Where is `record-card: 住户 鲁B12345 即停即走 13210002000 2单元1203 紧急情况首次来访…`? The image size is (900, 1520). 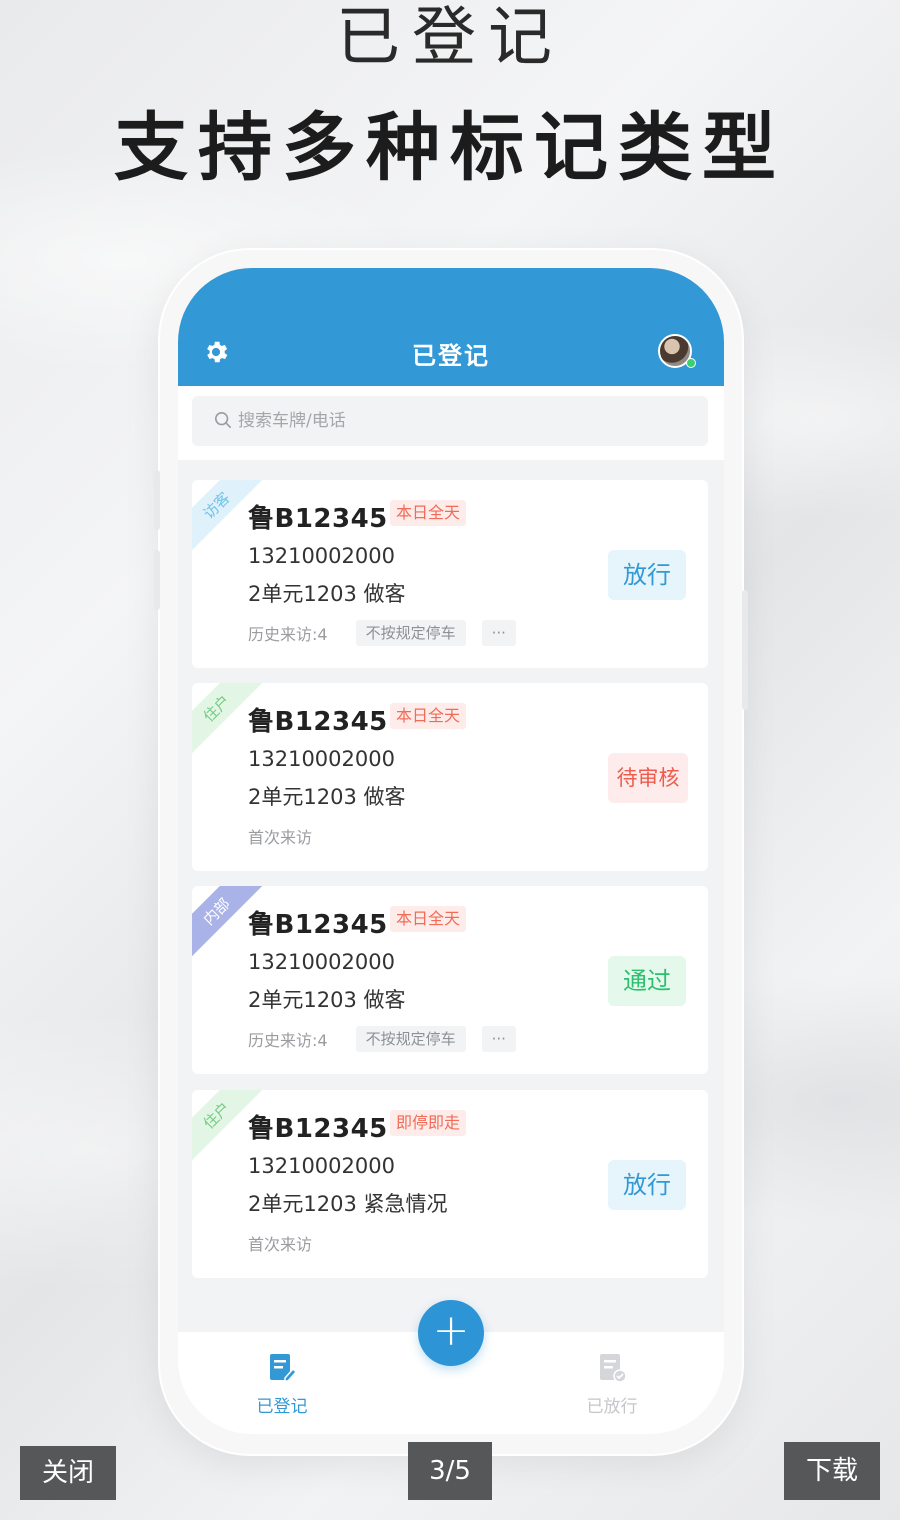 record-card: 住户 鲁B12345 即停即走 13210002000 2单元1203 紧急情况首次来访… is located at coordinates (450, 1184).